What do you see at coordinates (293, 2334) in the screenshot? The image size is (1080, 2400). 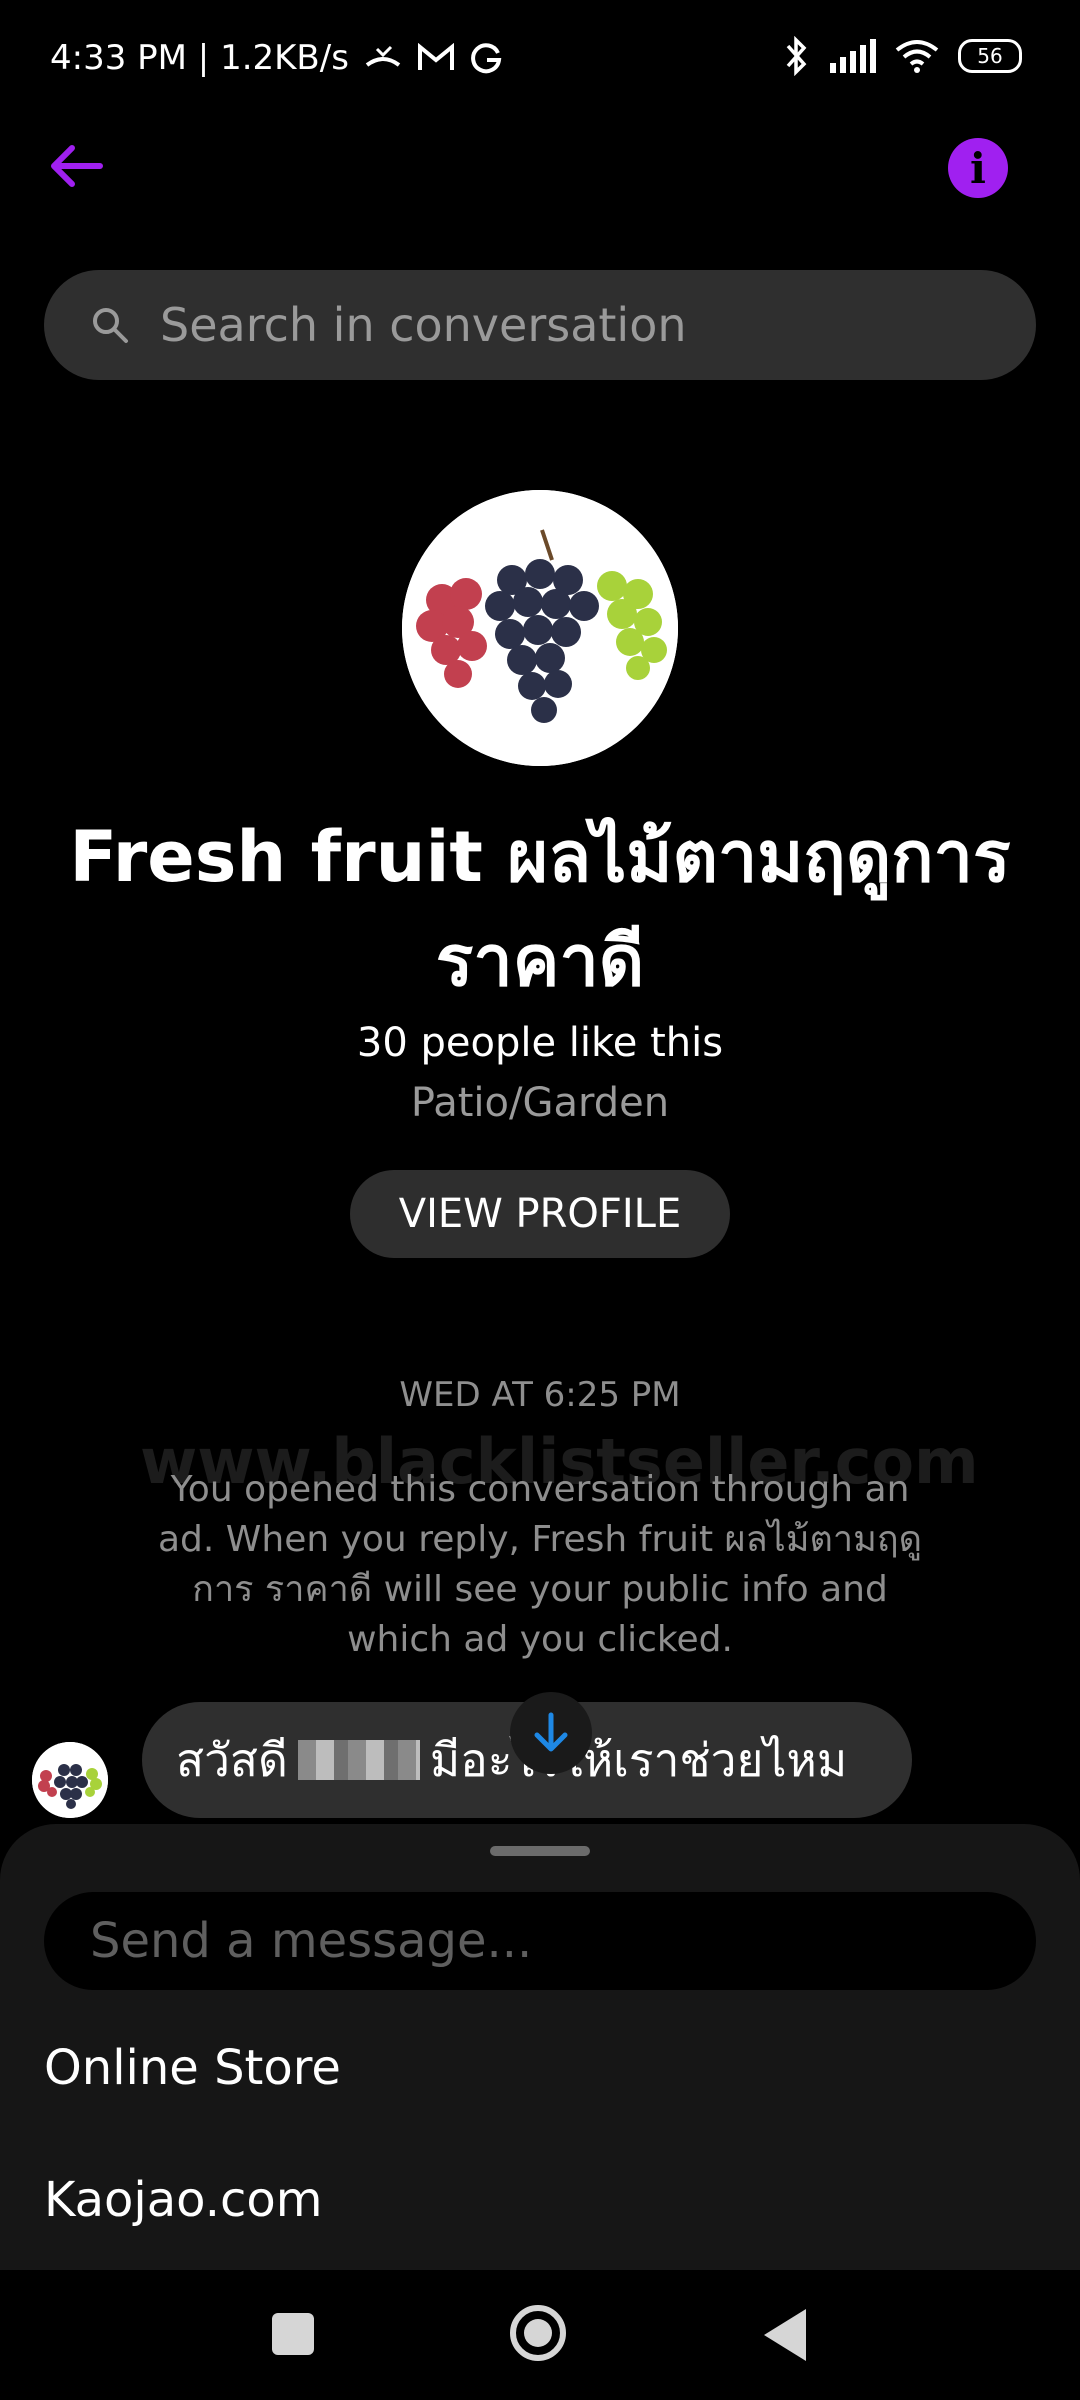 I see `recents-button` at bounding box center [293, 2334].